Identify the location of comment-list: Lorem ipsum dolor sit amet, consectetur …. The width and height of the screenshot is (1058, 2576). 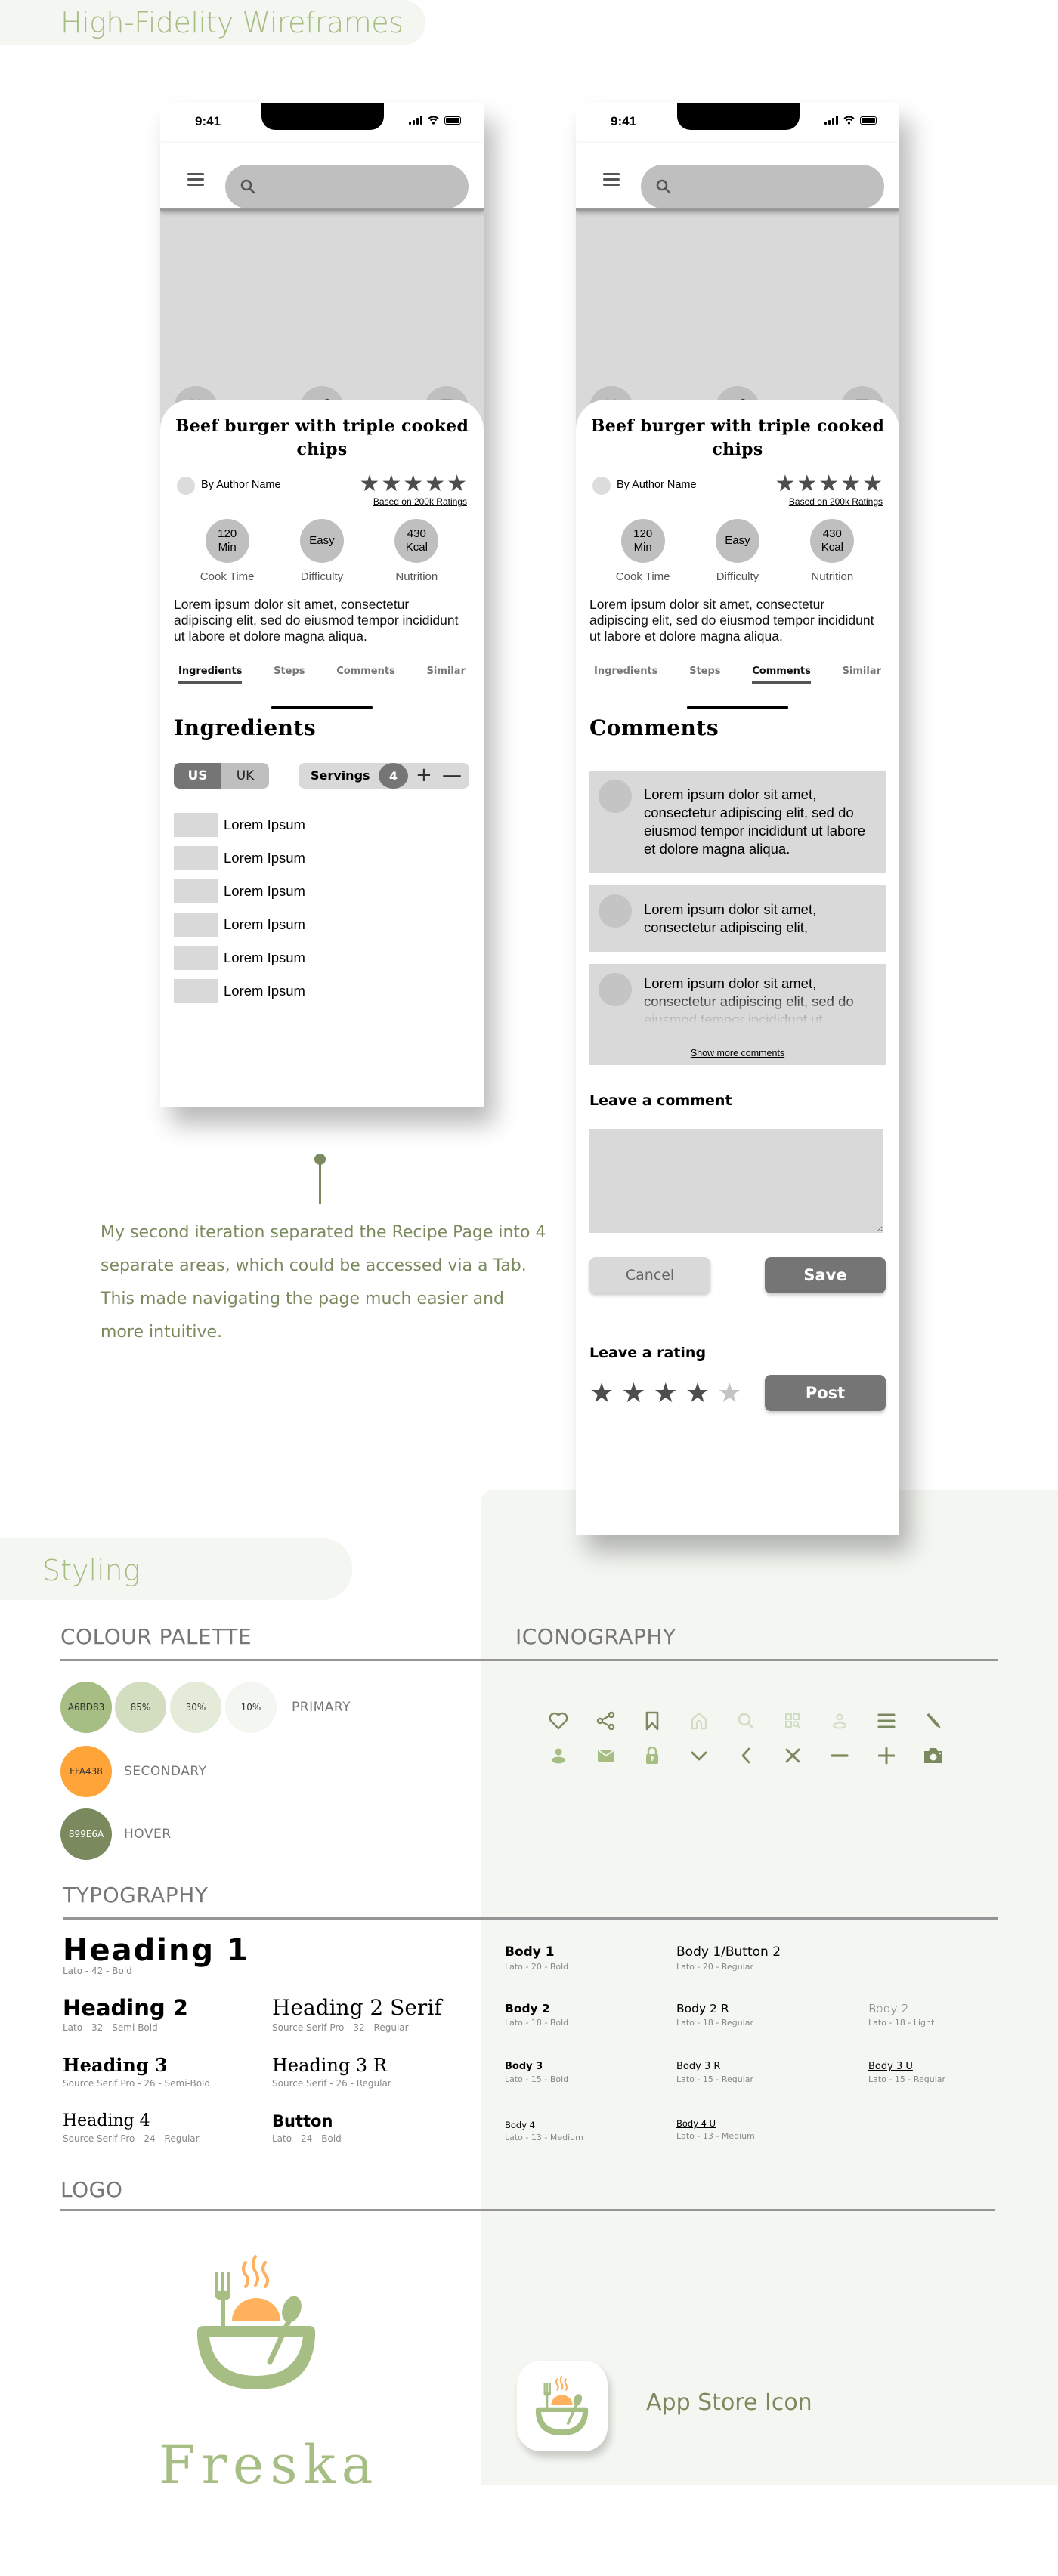
(737, 918).